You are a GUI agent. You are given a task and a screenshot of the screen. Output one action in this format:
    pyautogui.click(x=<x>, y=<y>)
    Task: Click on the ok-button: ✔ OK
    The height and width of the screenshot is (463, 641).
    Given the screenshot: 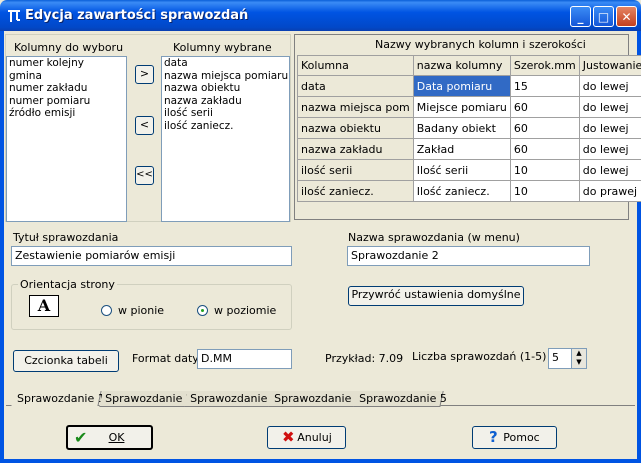 What is the action you would take?
    pyautogui.click(x=109, y=437)
    